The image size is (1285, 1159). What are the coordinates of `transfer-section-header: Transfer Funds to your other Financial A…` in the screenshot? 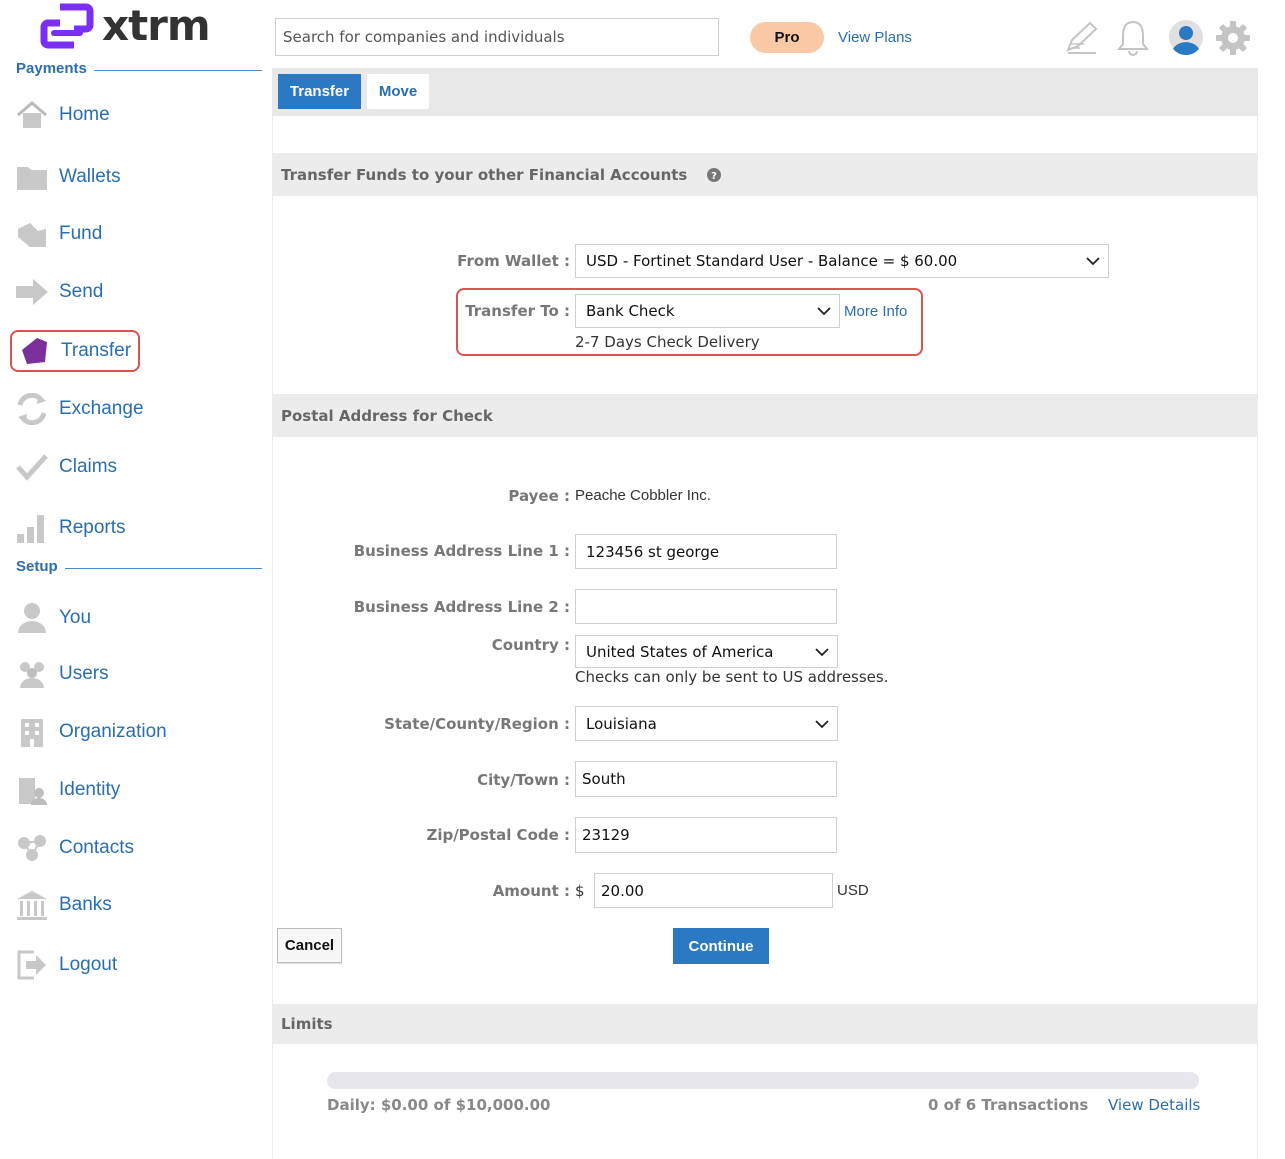 It's located at (765, 174).